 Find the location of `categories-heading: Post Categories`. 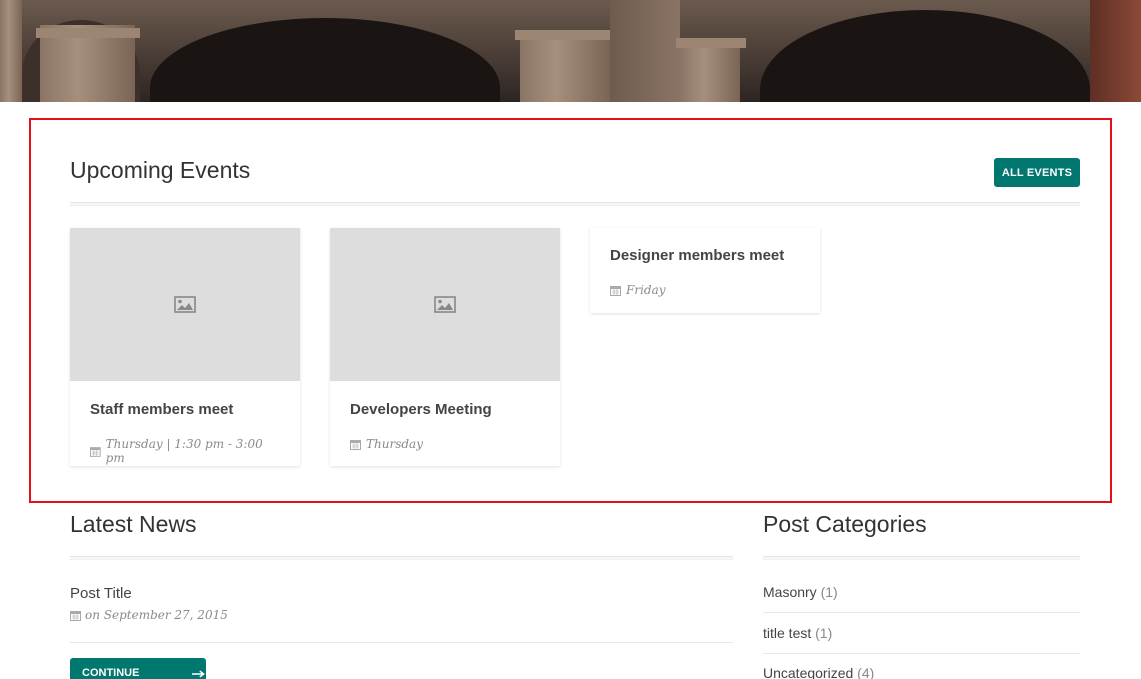

categories-heading: Post Categories is located at coordinates (845, 524).